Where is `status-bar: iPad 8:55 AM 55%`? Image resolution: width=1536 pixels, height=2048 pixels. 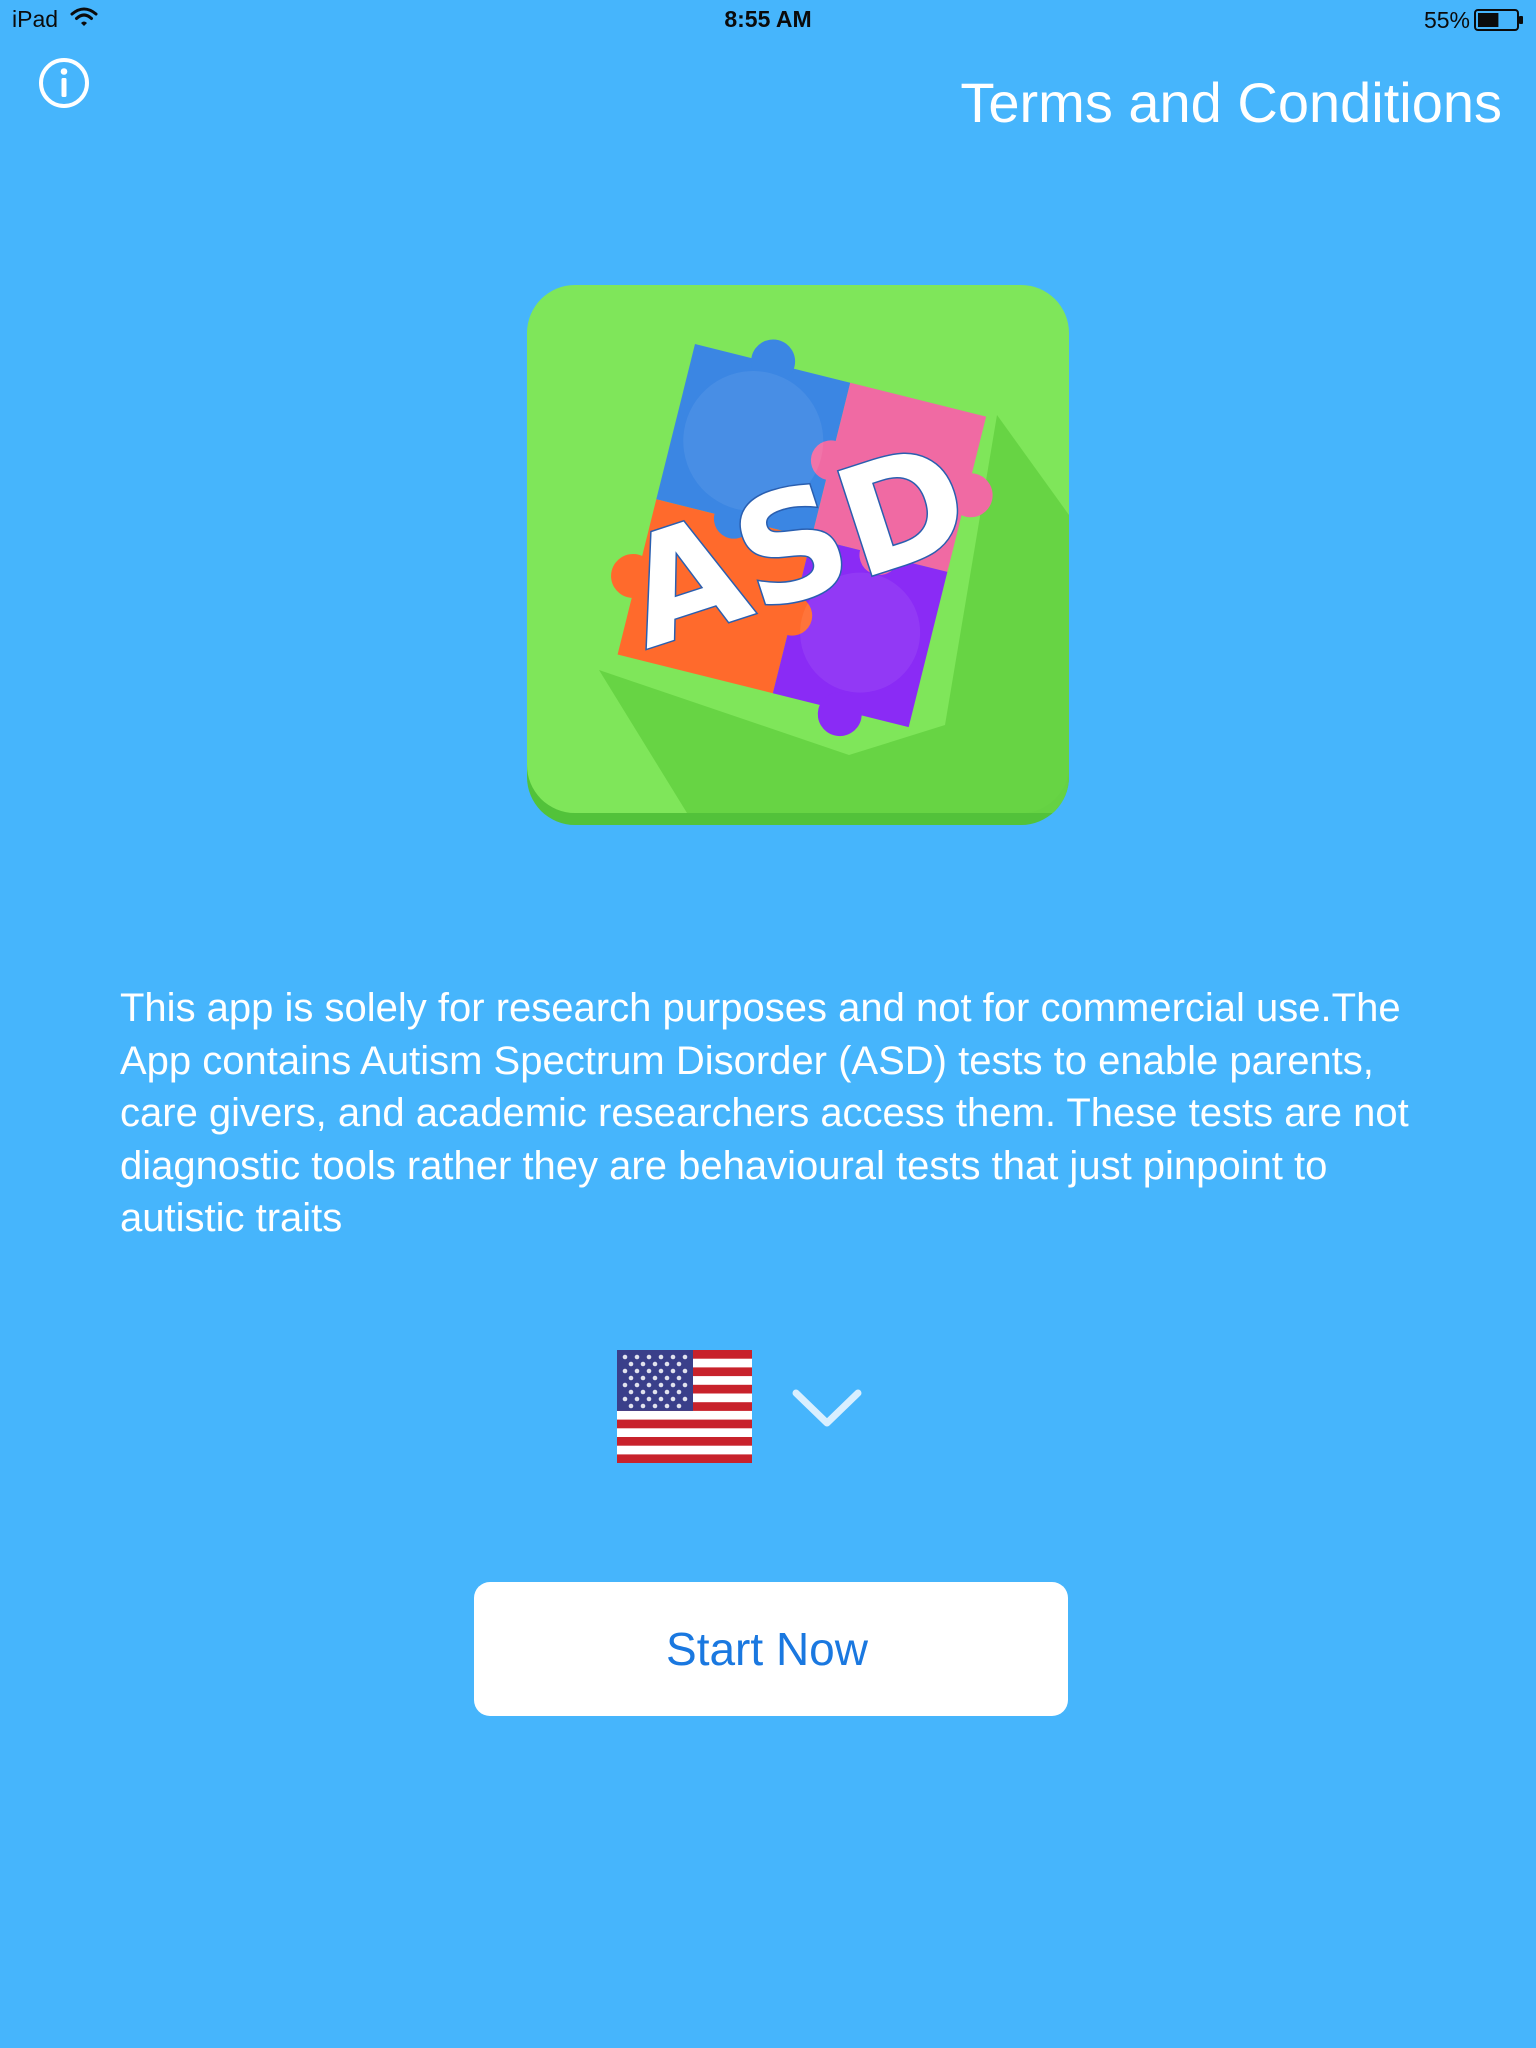 status-bar: iPad 8:55 AM 55% is located at coordinates (768, 20).